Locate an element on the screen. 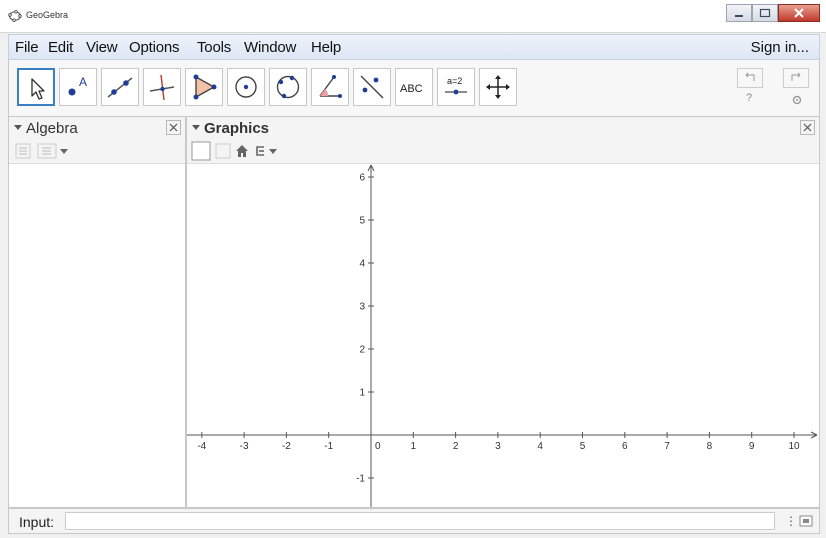  tool-text: ABC is located at coordinates (414, 87).